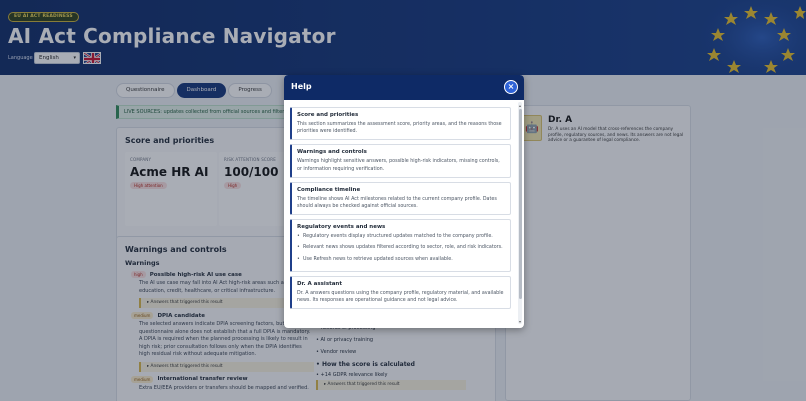 The height and width of the screenshot is (401, 806). What do you see at coordinates (404, 87) in the screenshot?
I see `modal-header: Help ×` at bounding box center [404, 87].